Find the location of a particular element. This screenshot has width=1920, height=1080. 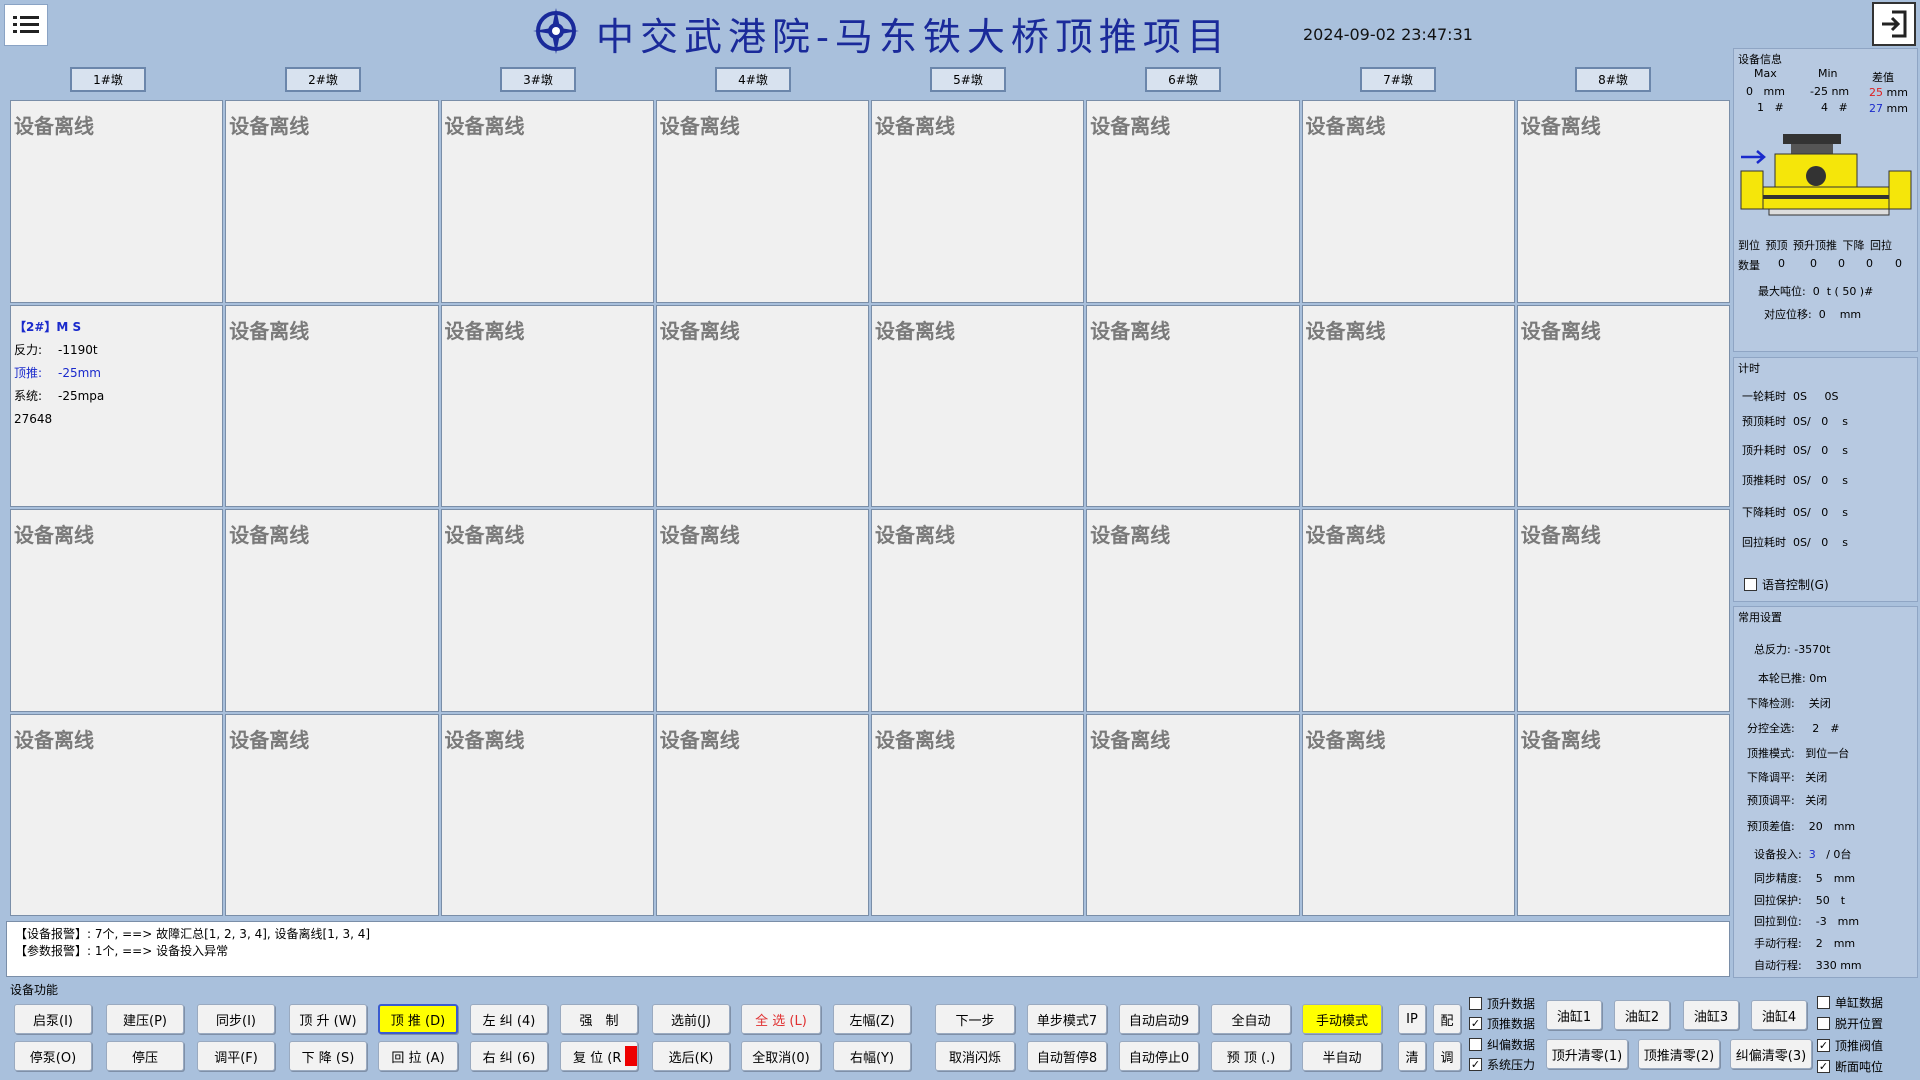

pier-header-2: 2#墩 is located at coordinates (323, 79).